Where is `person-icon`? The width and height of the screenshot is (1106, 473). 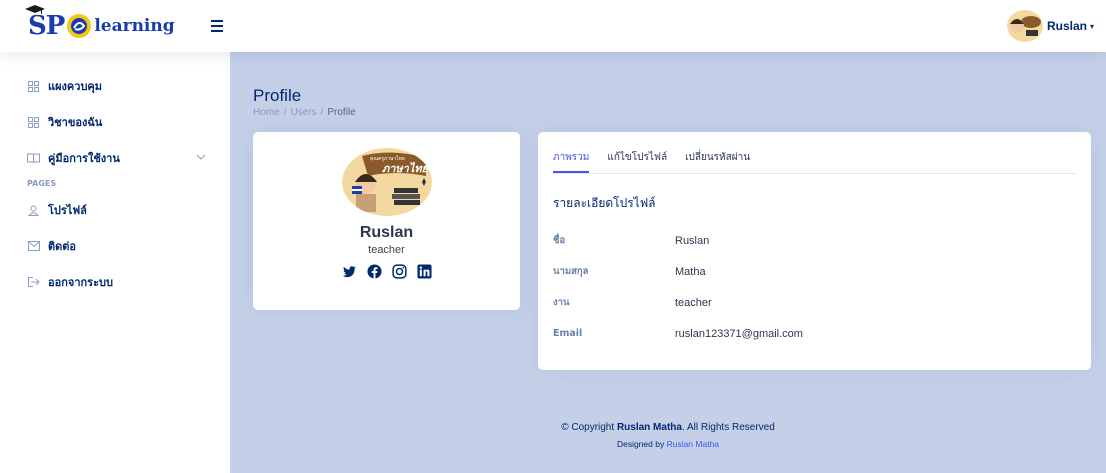 person-icon is located at coordinates (33, 210).